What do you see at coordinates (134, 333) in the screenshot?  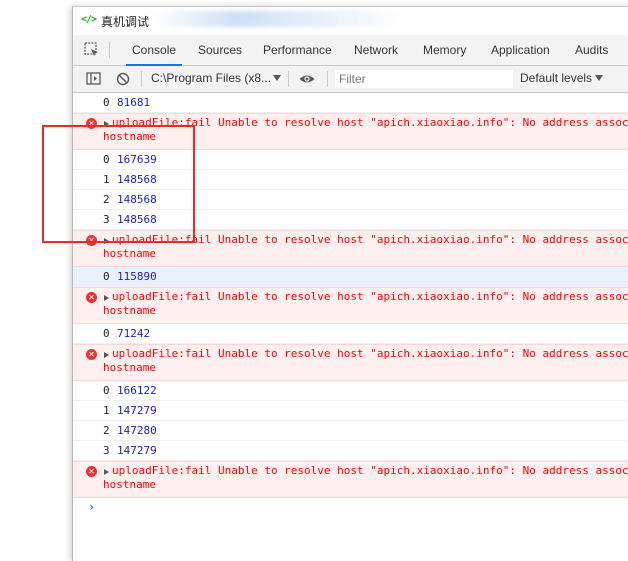 I see `log-value: 71242` at bounding box center [134, 333].